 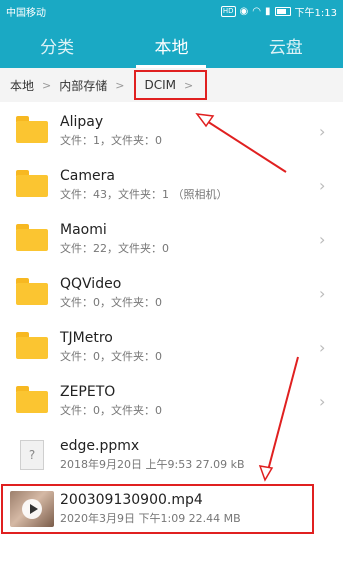 I want to click on file-meta: 文件：22，文件夹：0, so click(x=114, y=248).